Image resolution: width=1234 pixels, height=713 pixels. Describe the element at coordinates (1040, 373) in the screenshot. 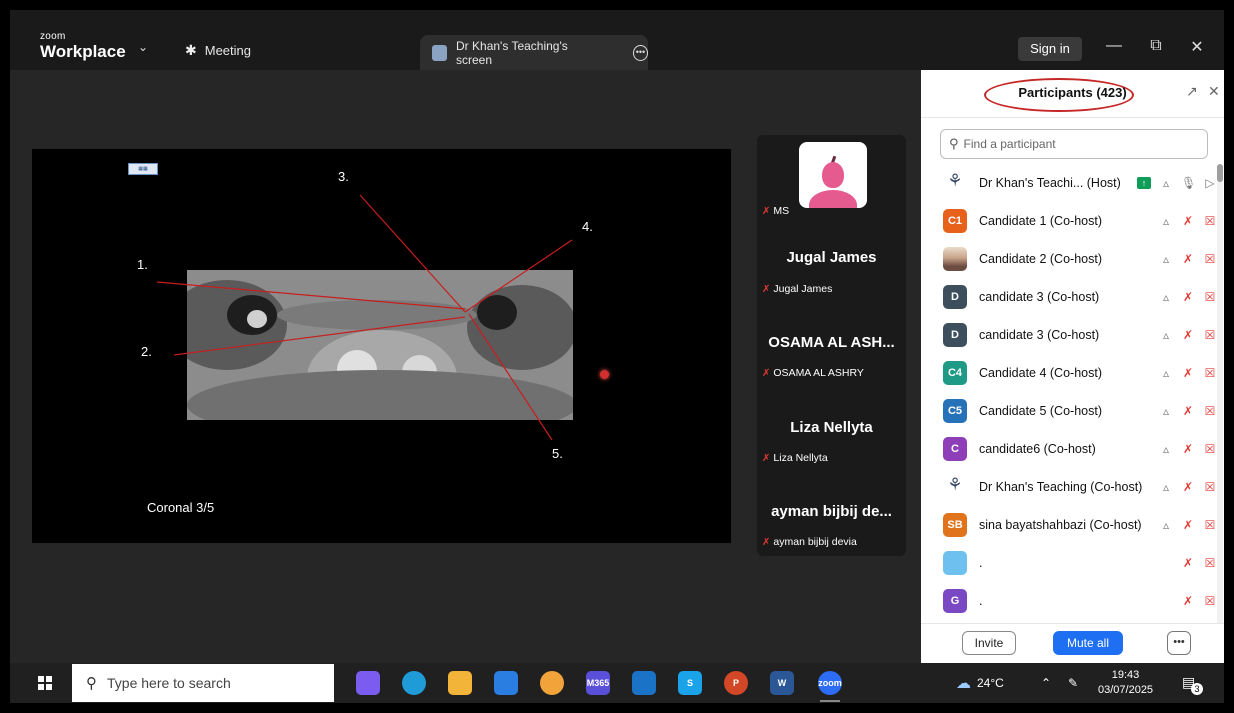

I see `participant-name: Candidate 4 (Co-host)` at that location.